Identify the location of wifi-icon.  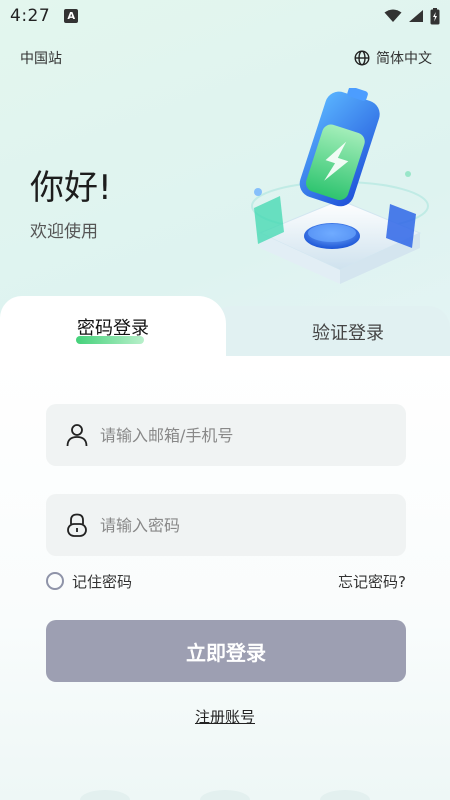
(393, 15).